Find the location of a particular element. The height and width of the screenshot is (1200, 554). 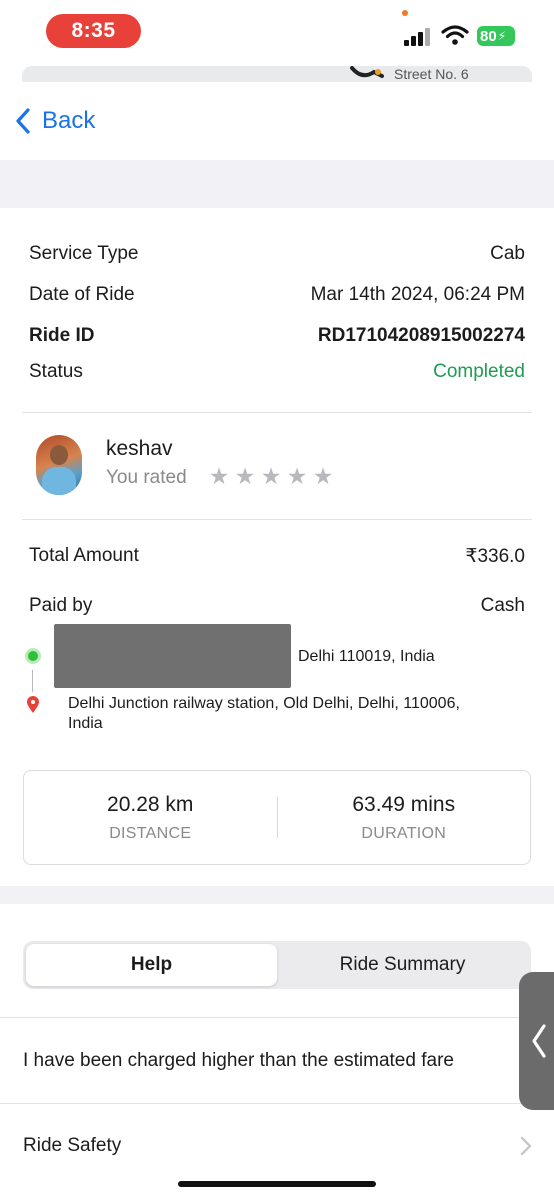

tab-help: Help is located at coordinates (151, 965).